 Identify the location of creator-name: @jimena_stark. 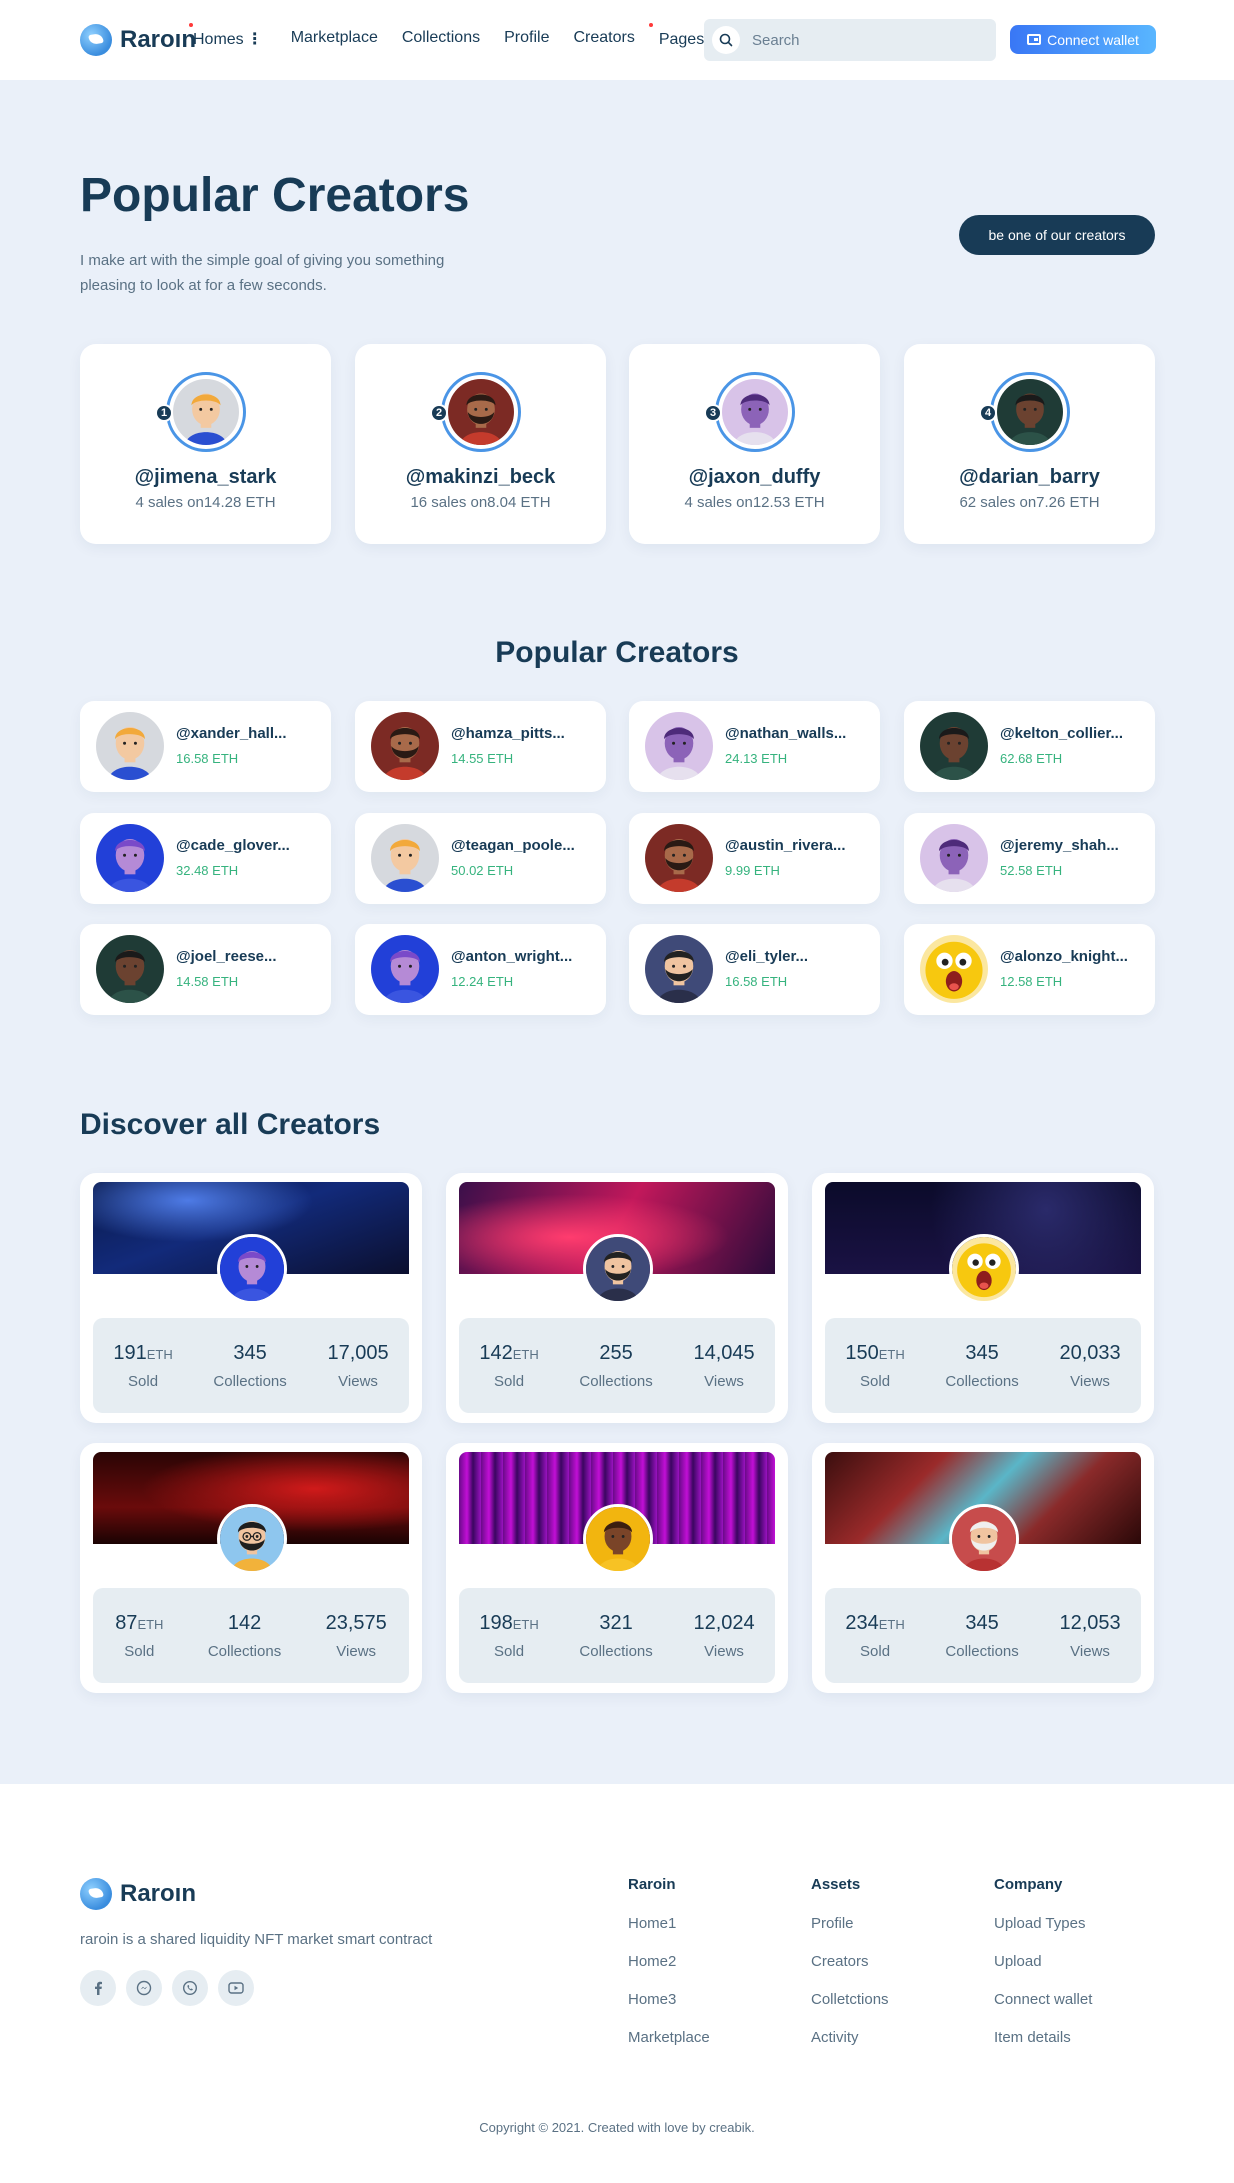
(205, 477).